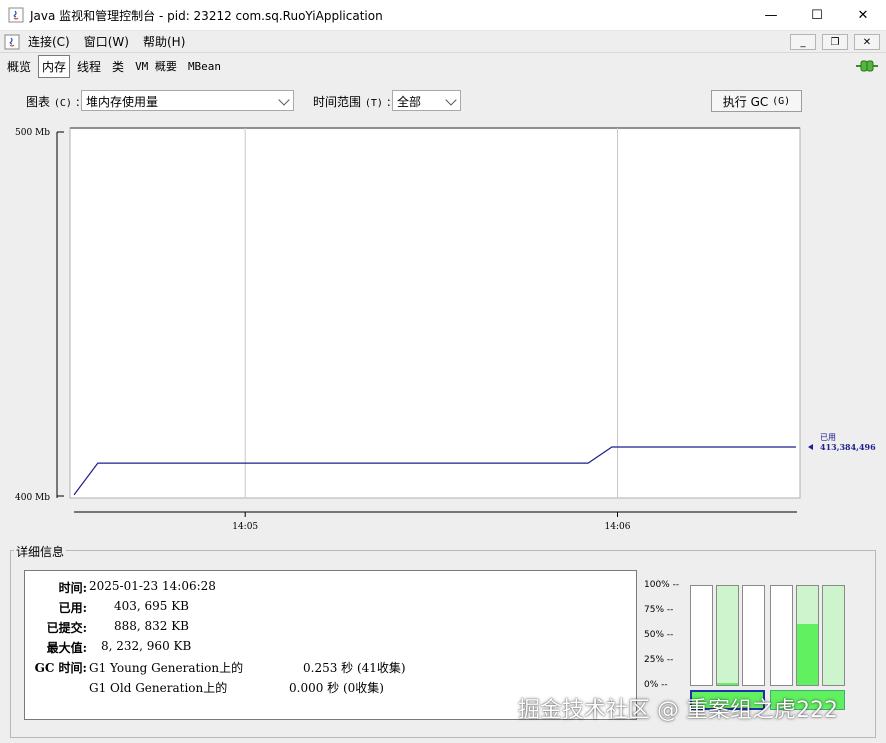 The width and height of the screenshot is (886, 743). I want to click on tab-mbean: MBean, so click(204, 66).